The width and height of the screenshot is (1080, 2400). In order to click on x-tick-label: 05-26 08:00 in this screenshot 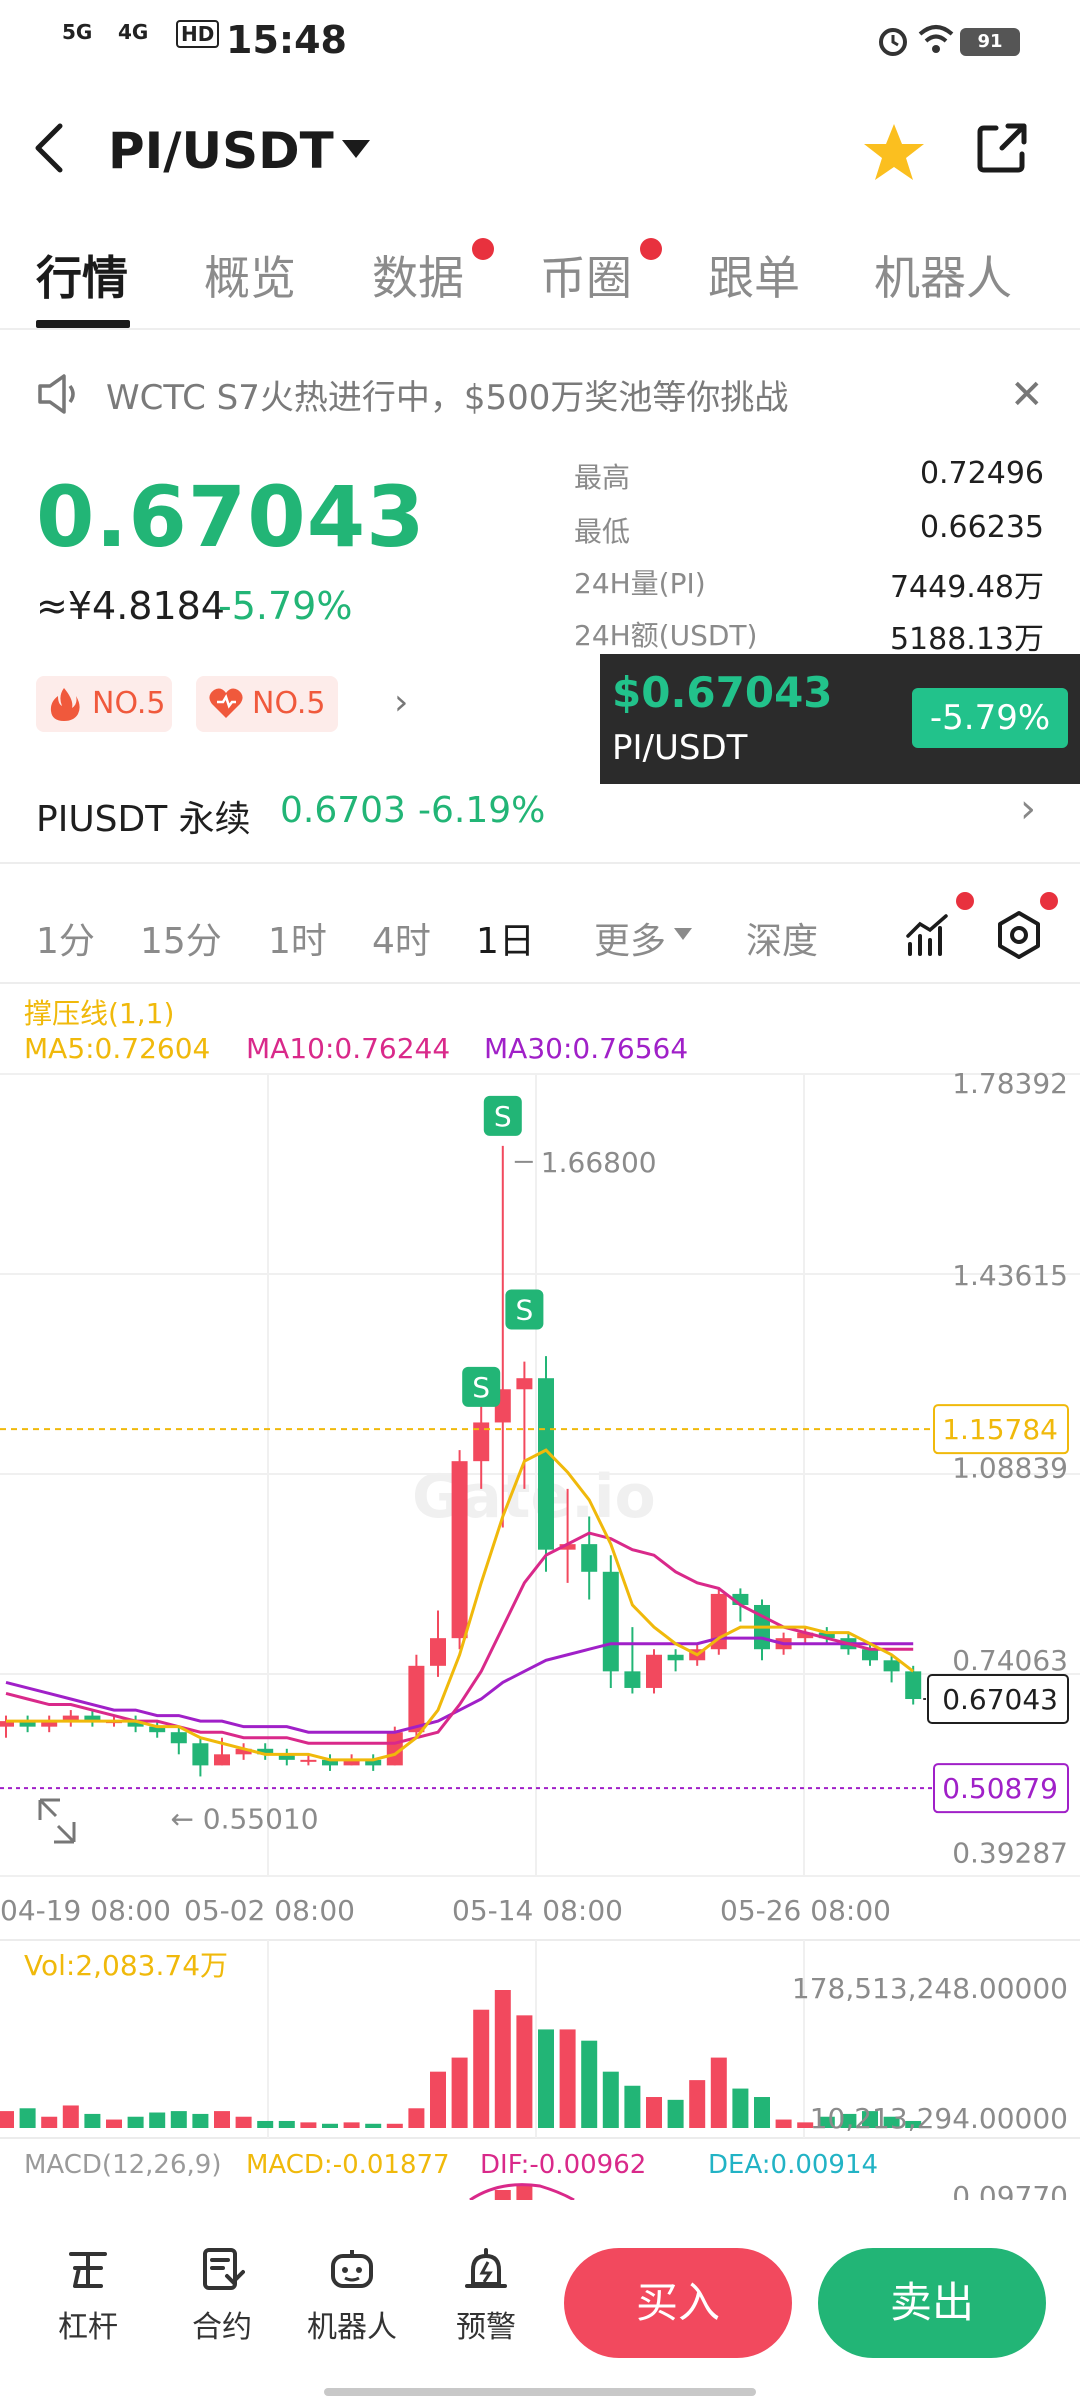, I will do `click(805, 1910)`.